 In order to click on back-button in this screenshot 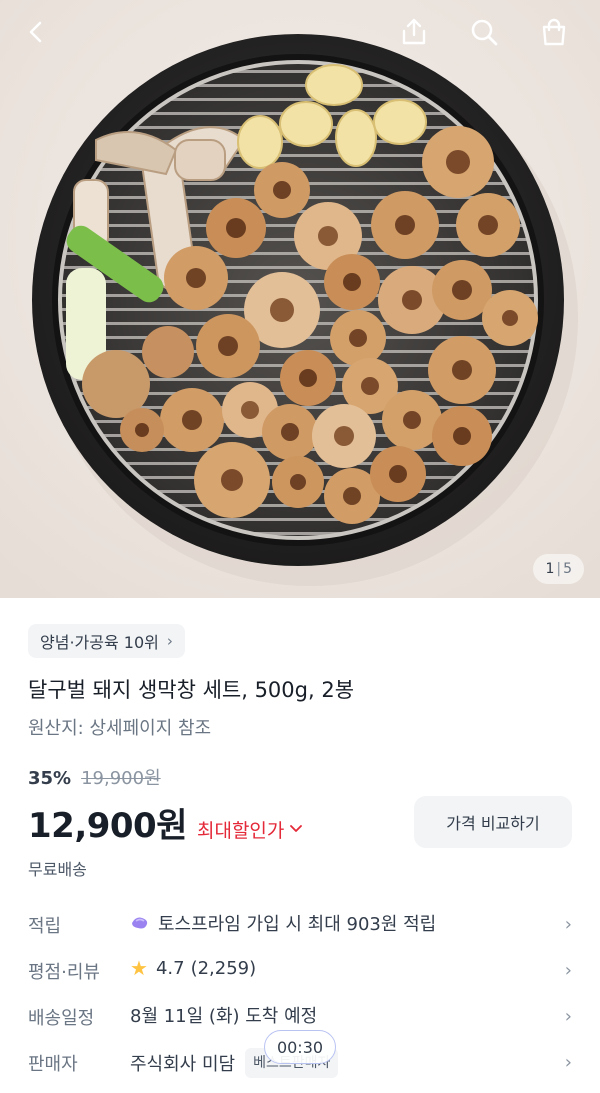, I will do `click(36, 32)`.